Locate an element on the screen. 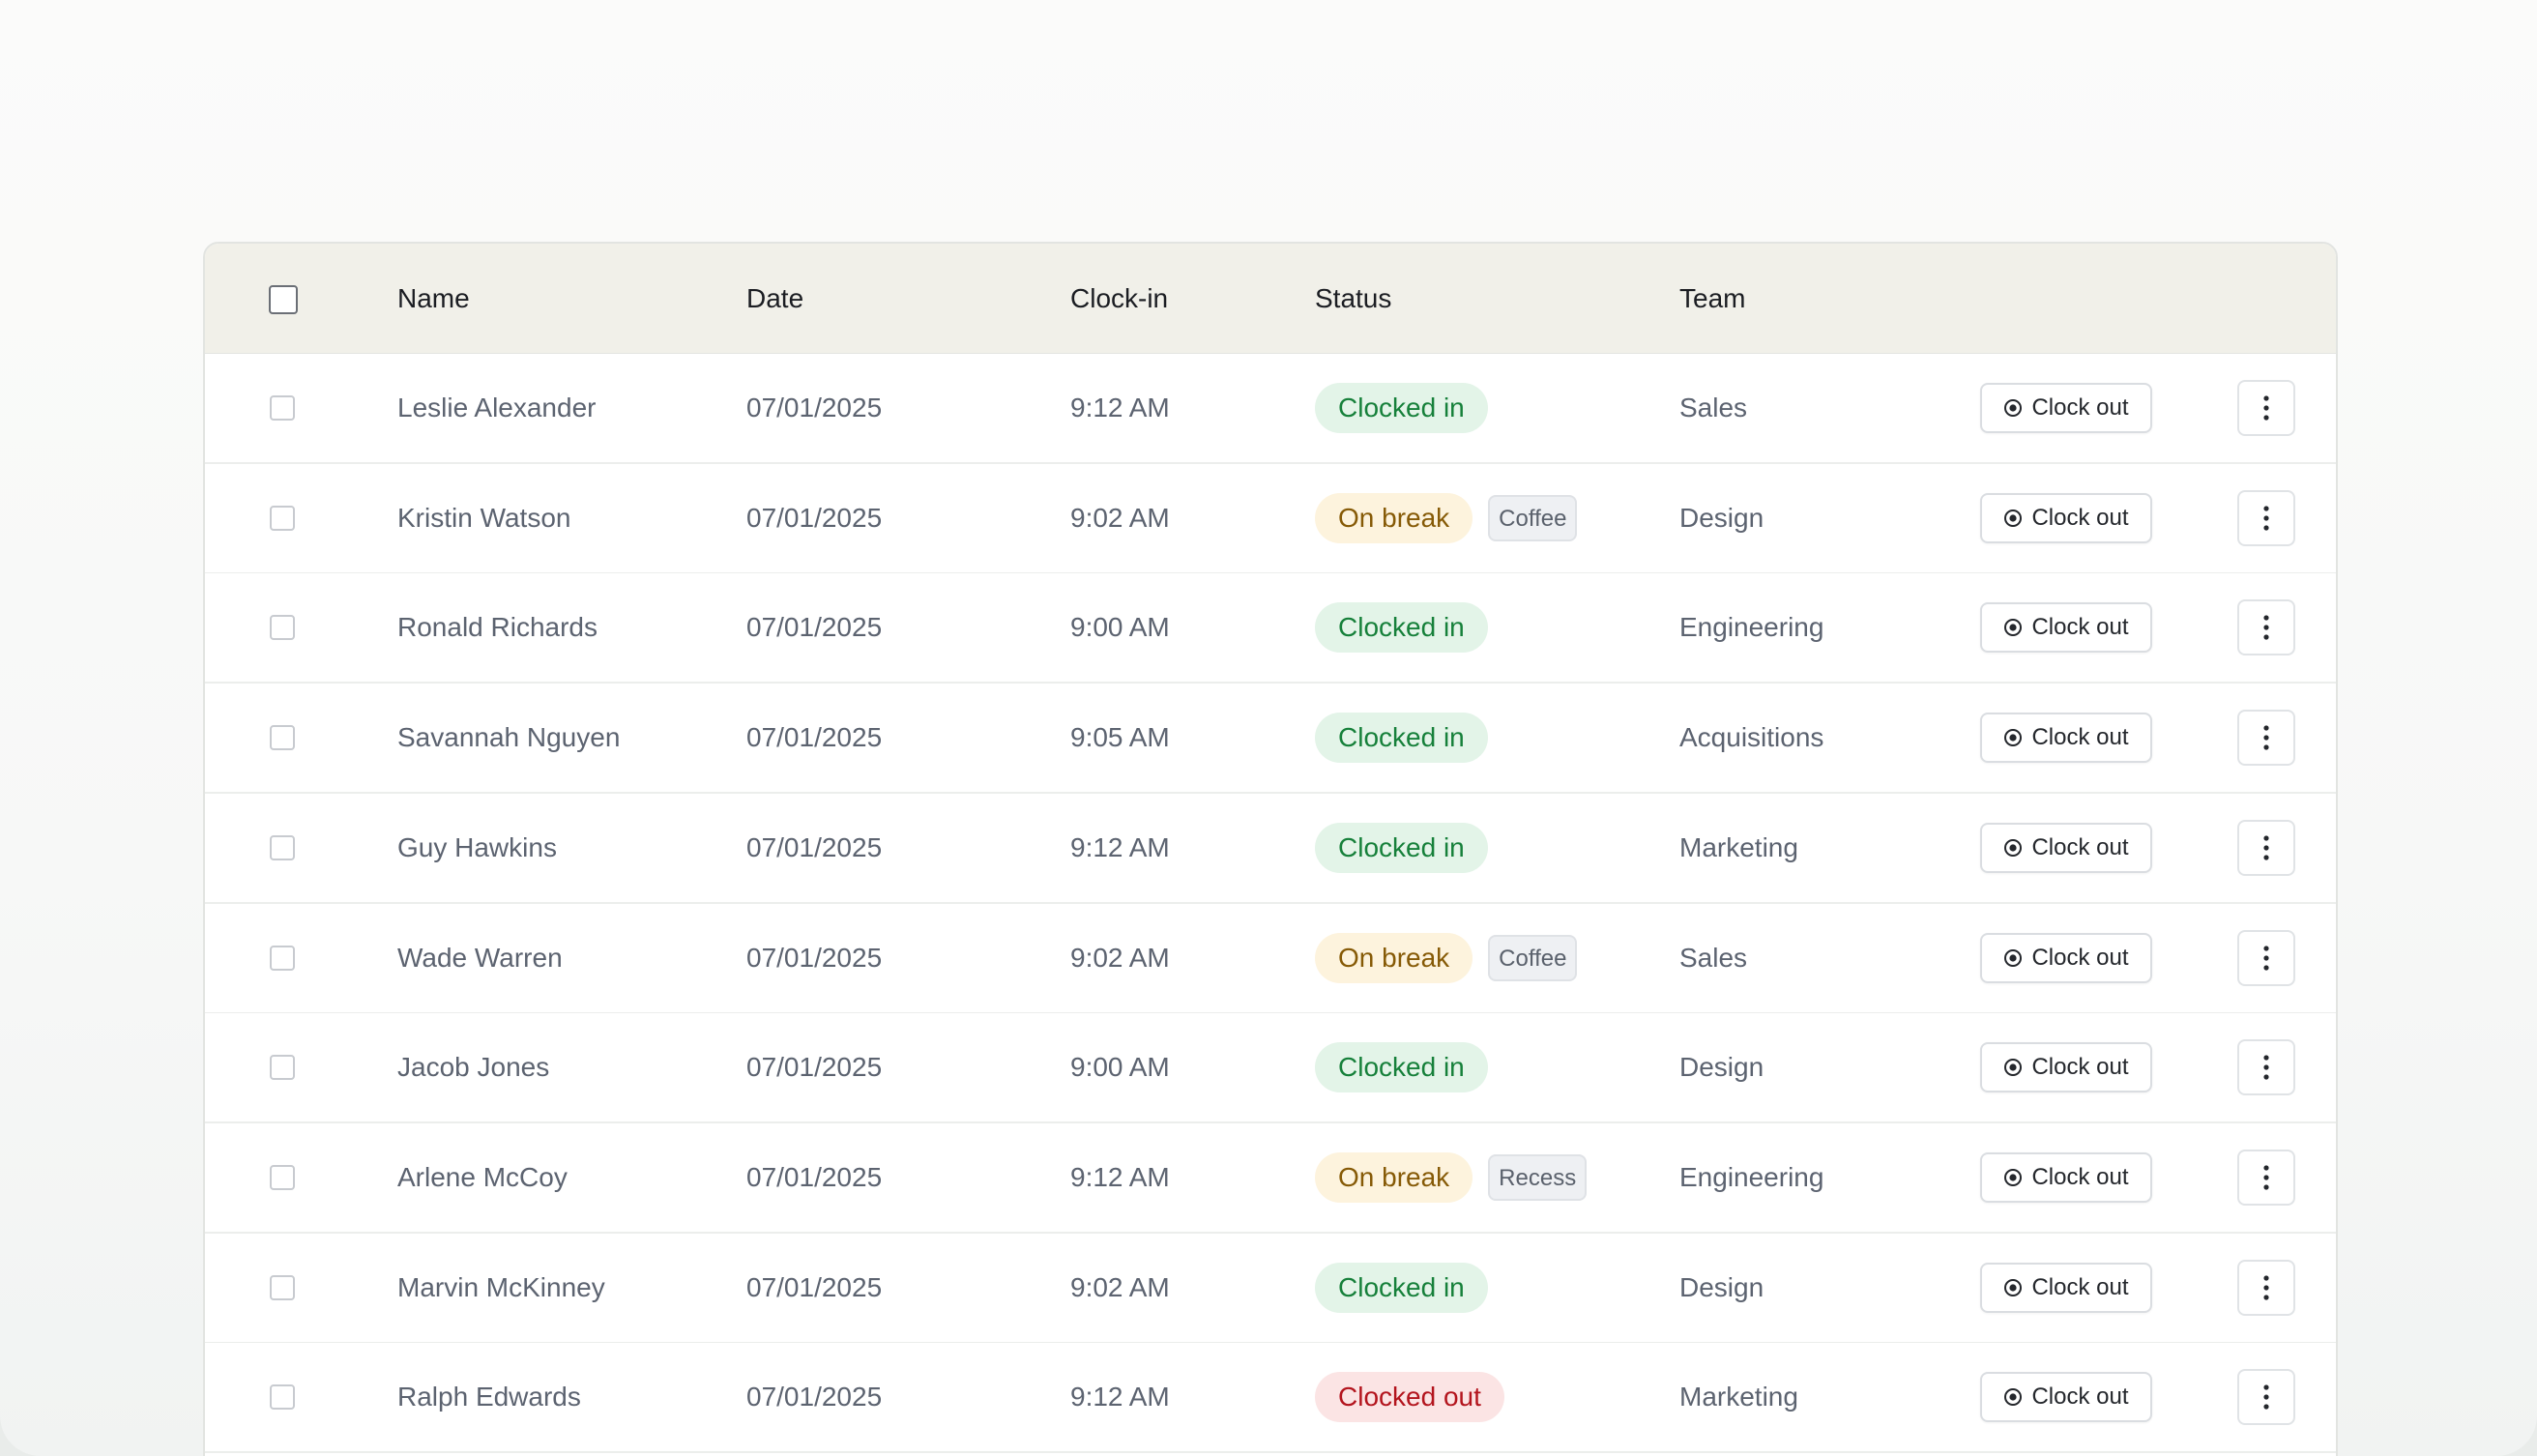 Image resolution: width=2537 pixels, height=1456 pixels. select-all-checkbox is located at coordinates (283, 299).